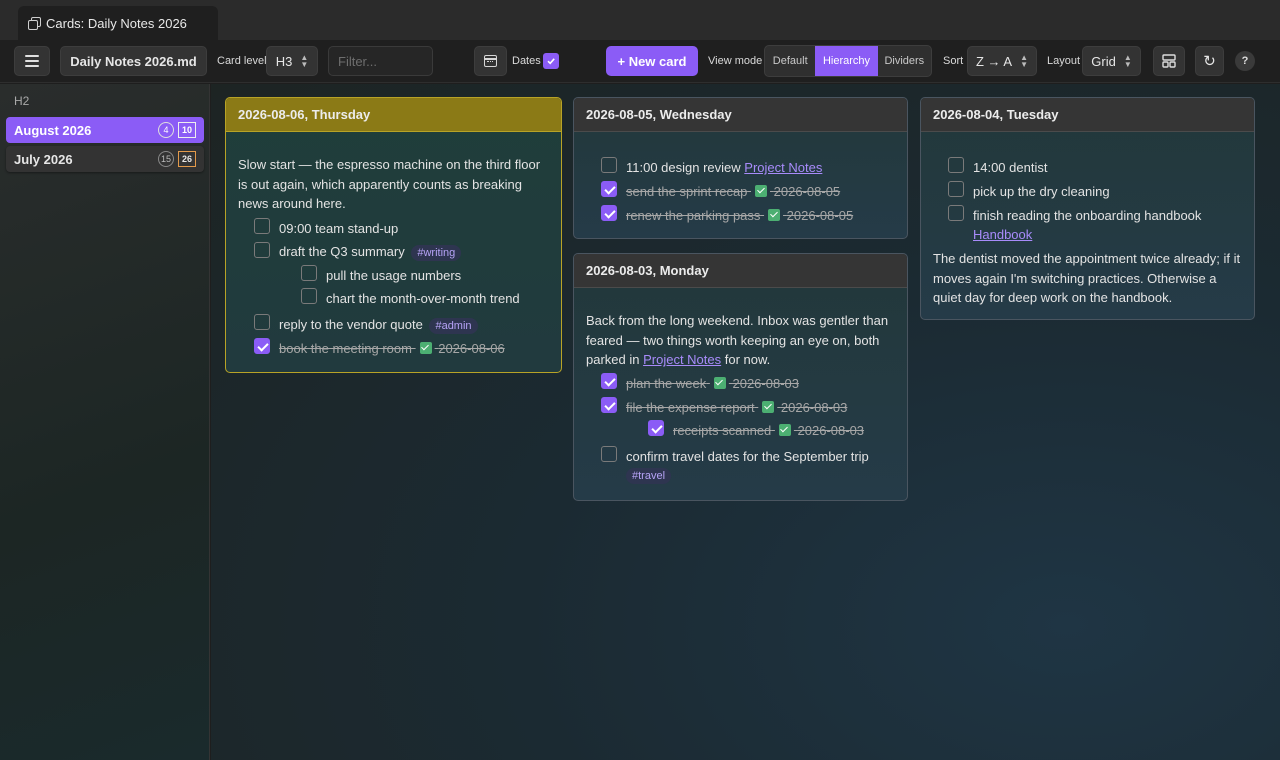 The width and height of the screenshot is (1280, 760). What do you see at coordinates (846, 61) in the screenshot?
I see `view-mode-hierarchy: Hierarchy` at bounding box center [846, 61].